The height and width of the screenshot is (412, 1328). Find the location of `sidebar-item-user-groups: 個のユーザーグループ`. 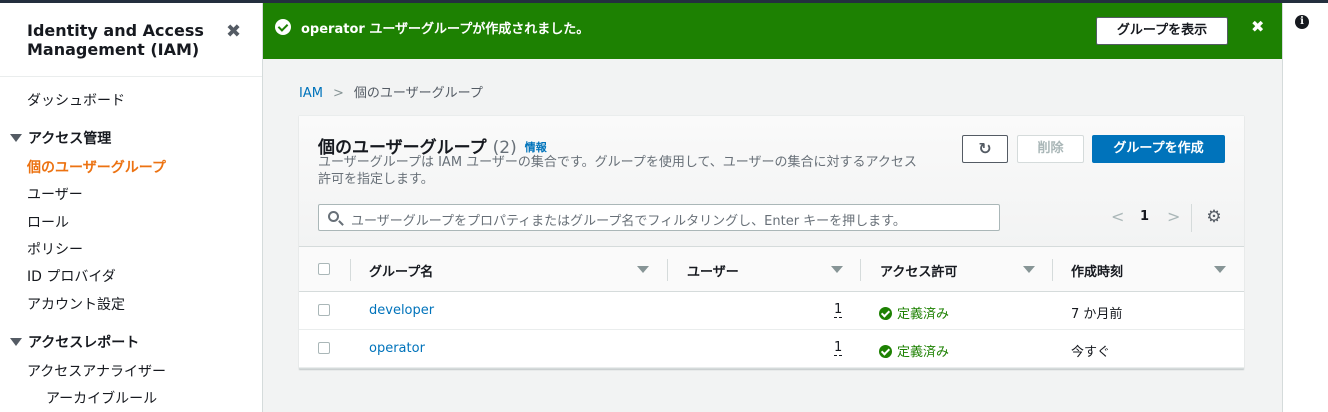

sidebar-item-user-groups: 個のユーザーグループ is located at coordinates (96, 167).